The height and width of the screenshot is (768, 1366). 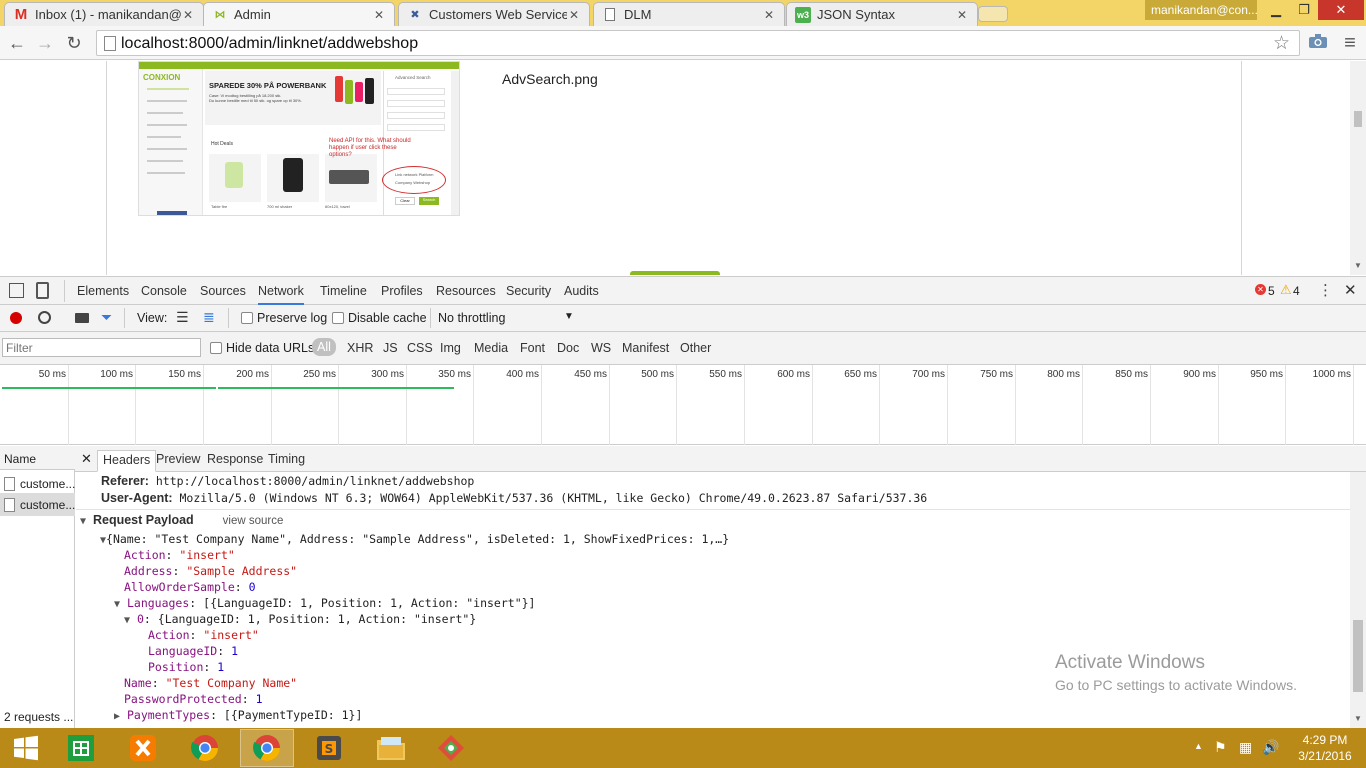 I want to click on throttling-select: No throttling ▼, so click(x=508, y=318).